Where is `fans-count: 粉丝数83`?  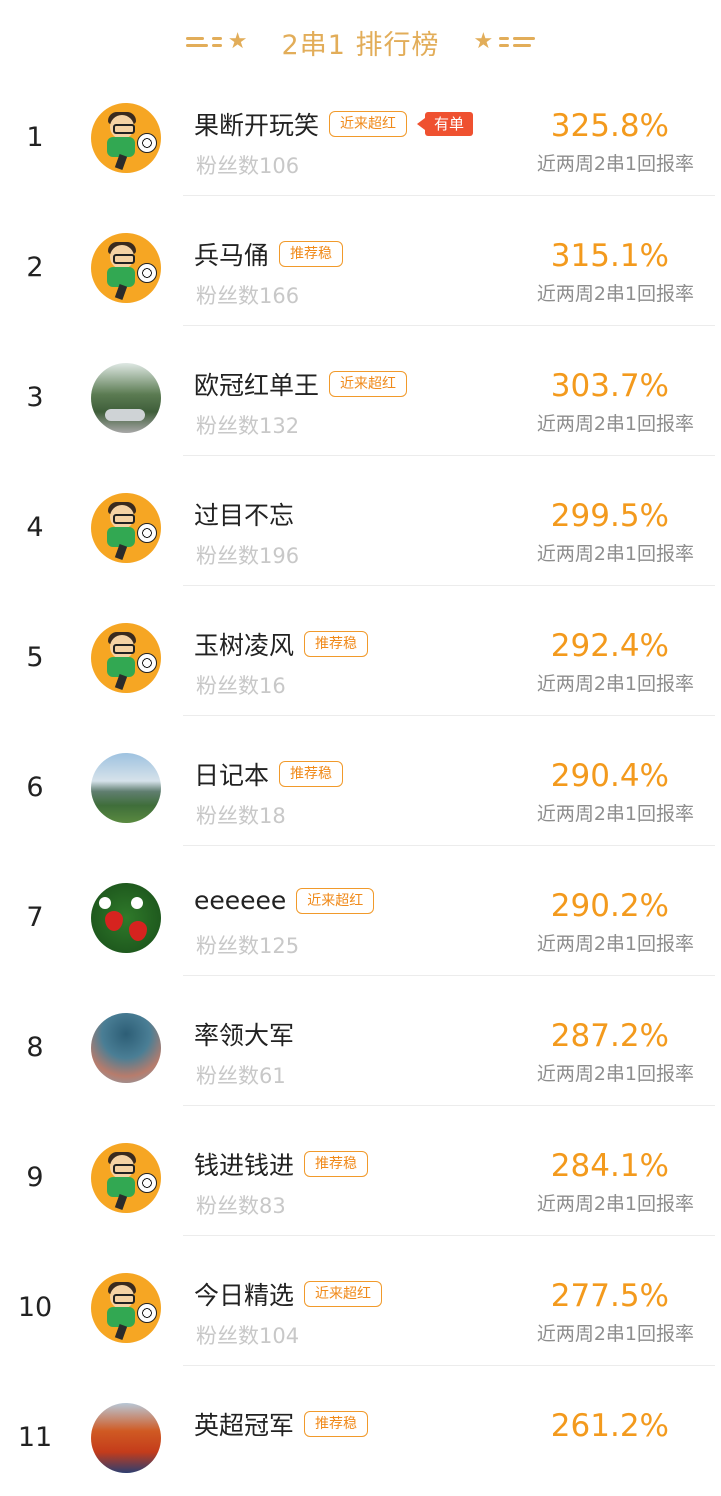
fans-count: 粉丝数83 is located at coordinates (241, 1206).